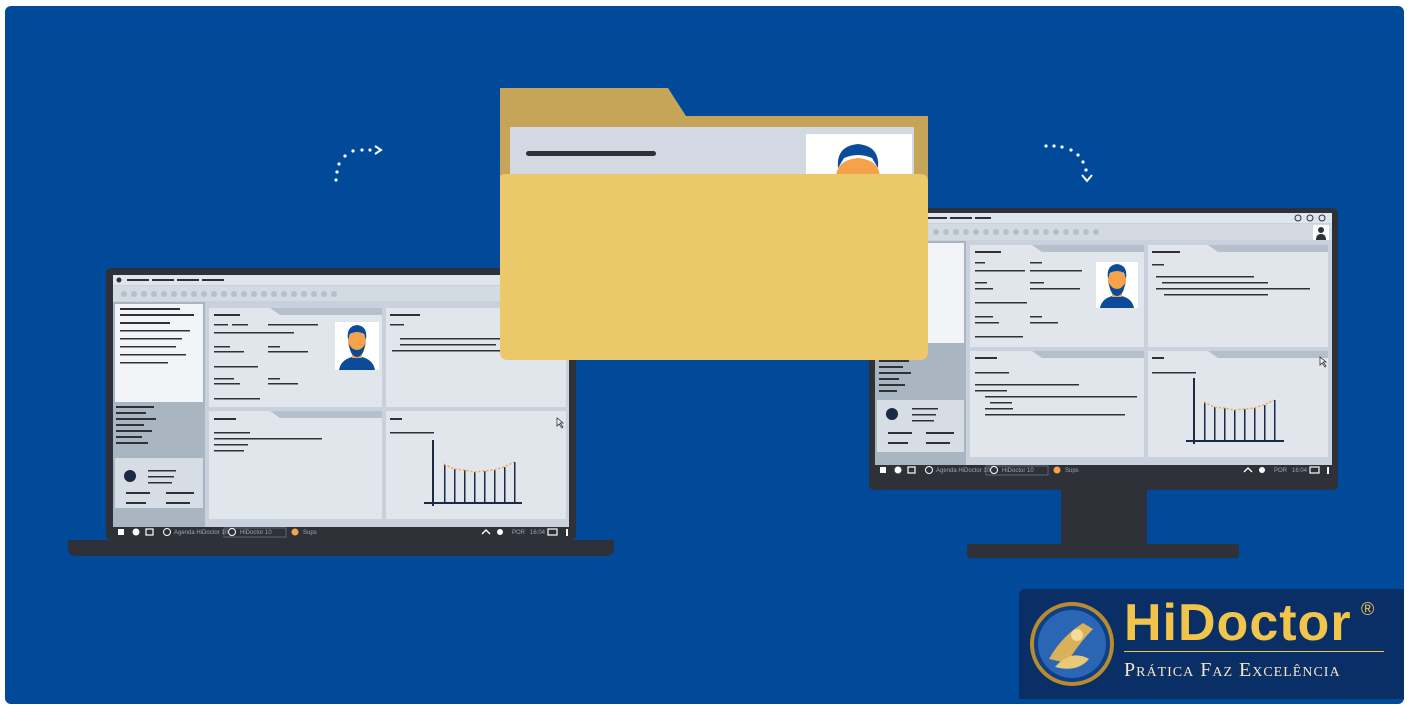 This screenshot has height=711, width=1410. What do you see at coordinates (1072, 471) in the screenshot?
I see `monitor-taskbar-item-sups: Sups` at bounding box center [1072, 471].